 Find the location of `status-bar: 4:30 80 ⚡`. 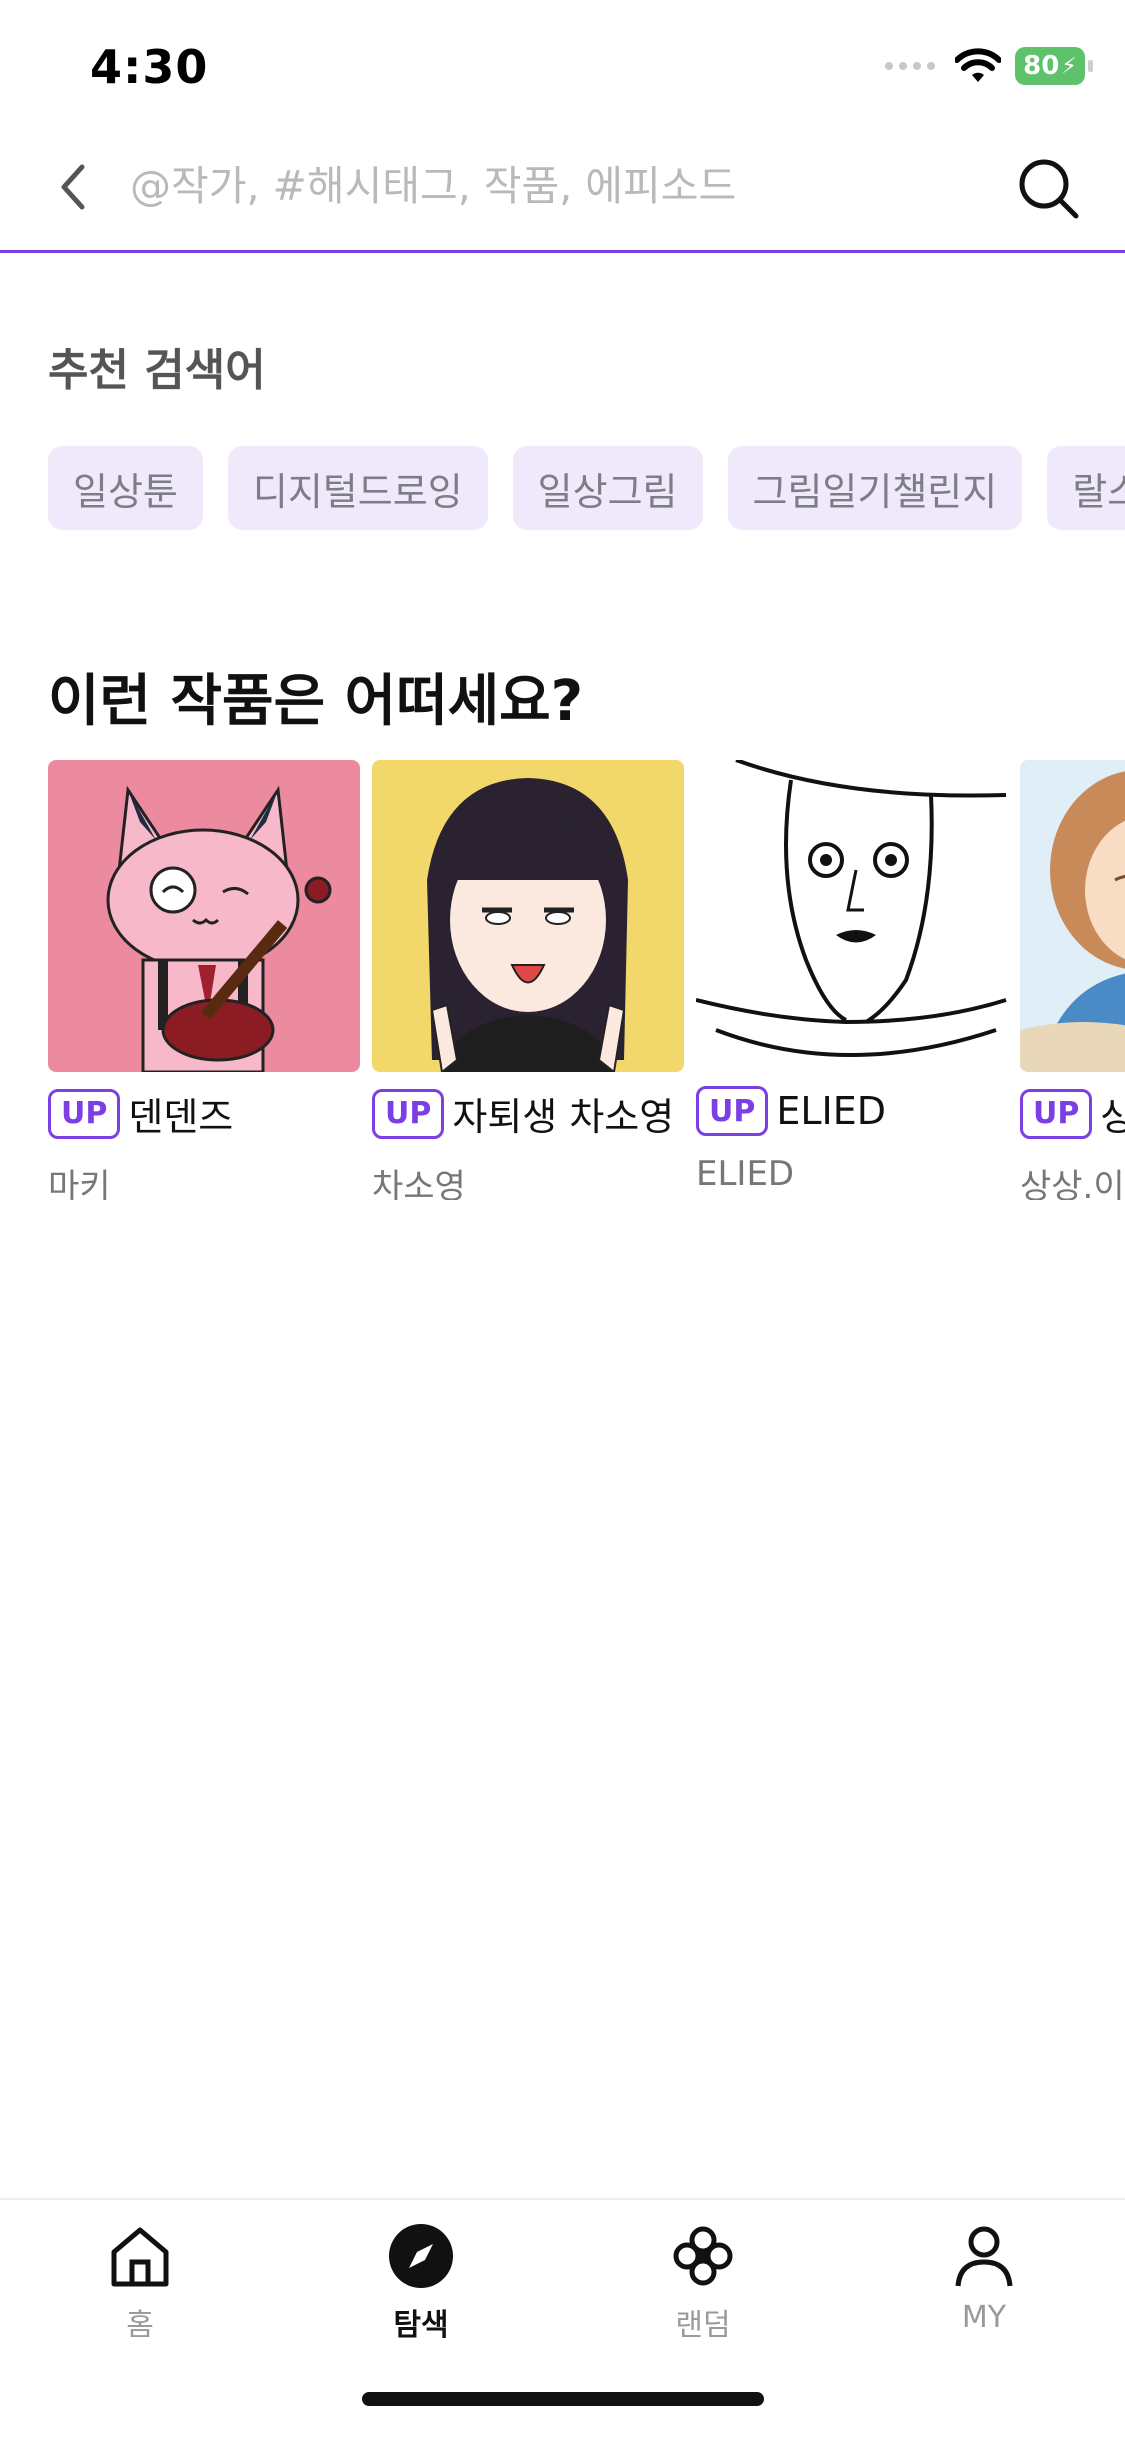

status-bar: 4:30 80 ⚡ is located at coordinates (562, 65).